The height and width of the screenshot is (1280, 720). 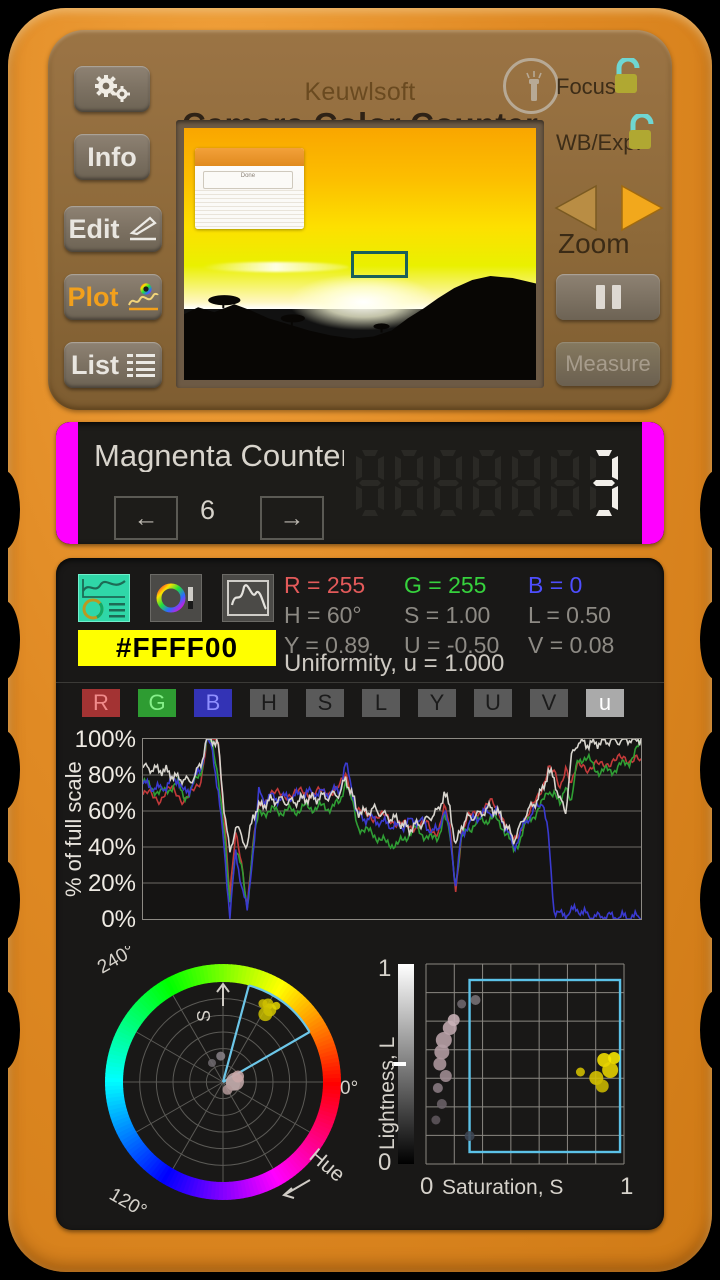 What do you see at coordinates (111, 883) in the screenshot?
I see `chart-y-tick: 20%` at bounding box center [111, 883].